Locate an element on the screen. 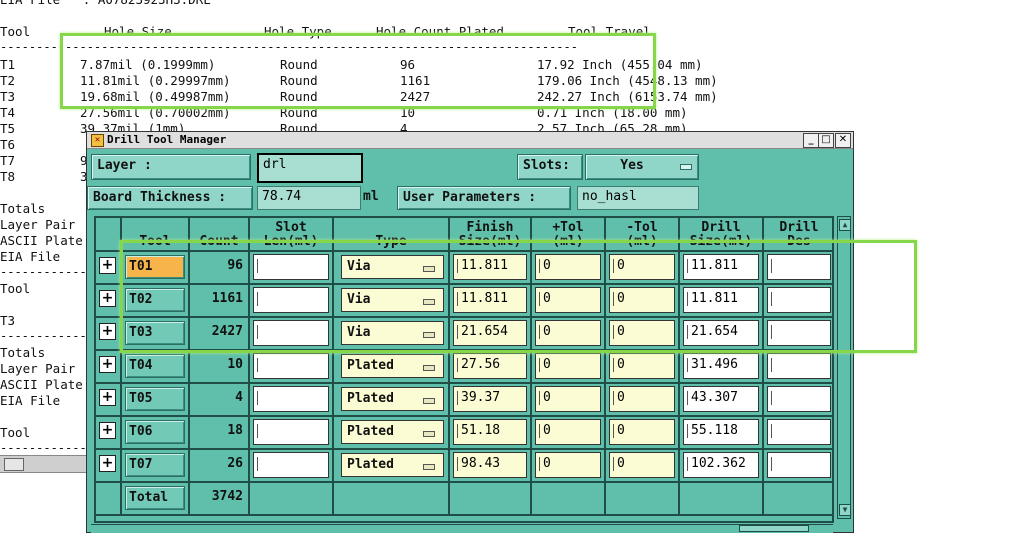 Image resolution: width=1024 pixels, height=533 pixels. scroll-left-button is located at coordinates (14, 464).